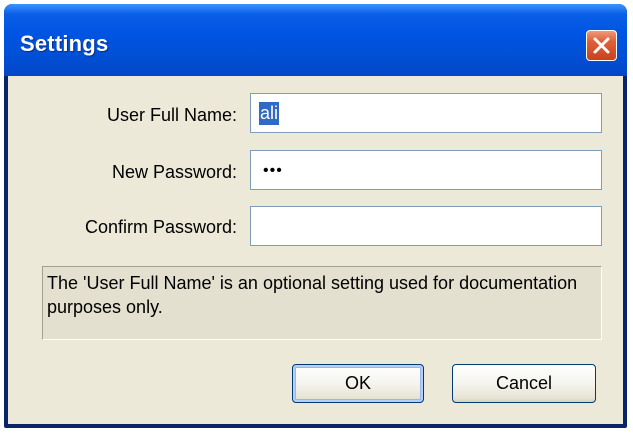  Describe the element at coordinates (273, 170) in the screenshot. I see `new-password-value: •••` at that location.